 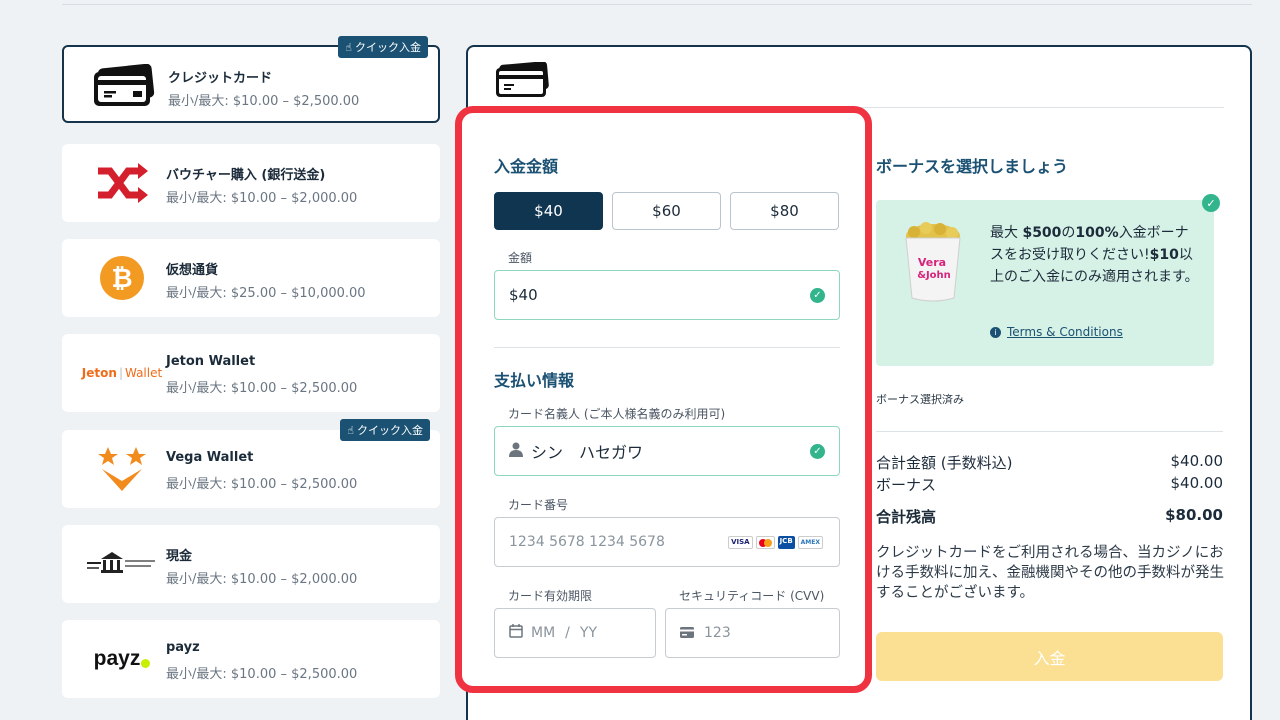 I want to click on vega-wallet-icon, so click(x=122, y=469).